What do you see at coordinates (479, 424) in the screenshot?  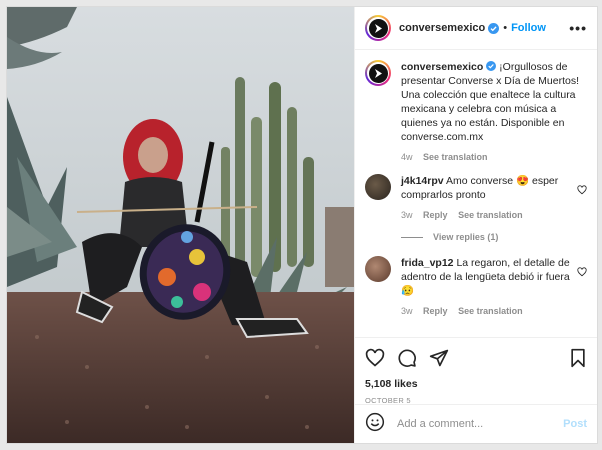 I see `add-comment-input` at bounding box center [479, 424].